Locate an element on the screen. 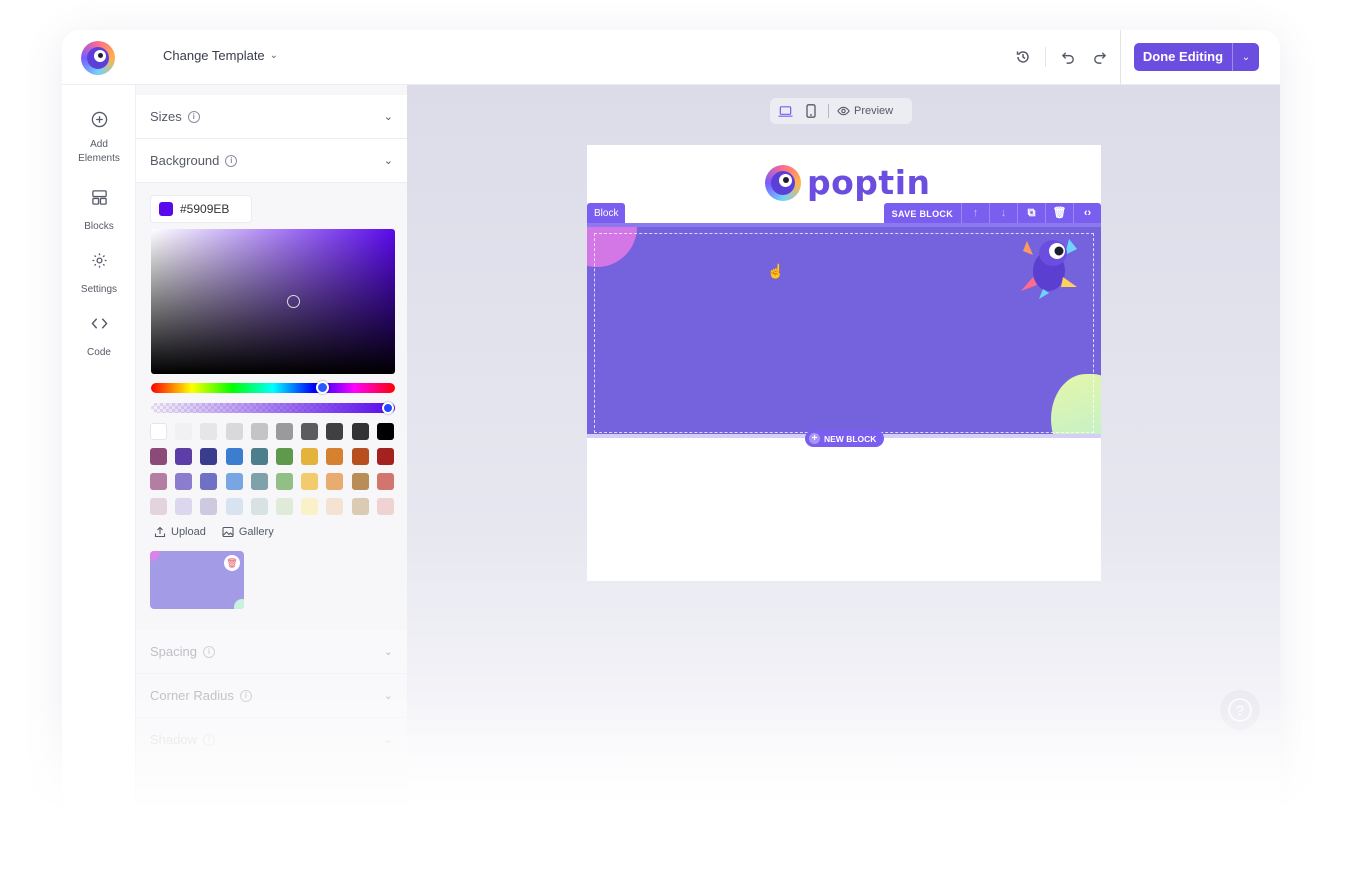 The height and width of the screenshot is (892, 1346). upload-button: Upload is located at coordinates (180, 532).